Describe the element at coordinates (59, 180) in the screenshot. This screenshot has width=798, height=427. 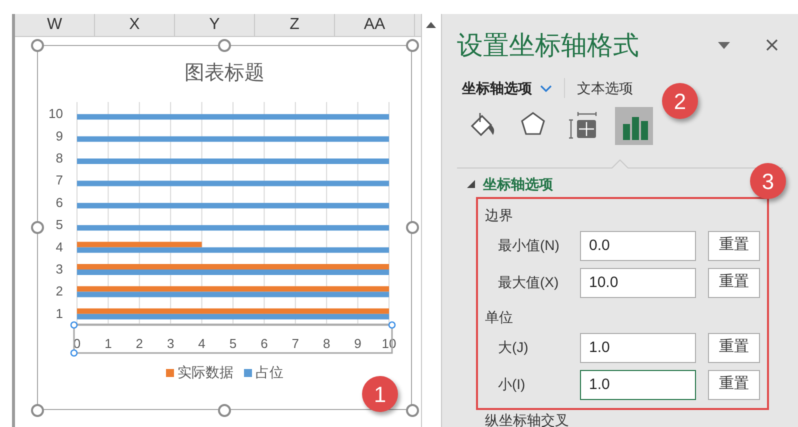
I see `category-label: 7` at that location.